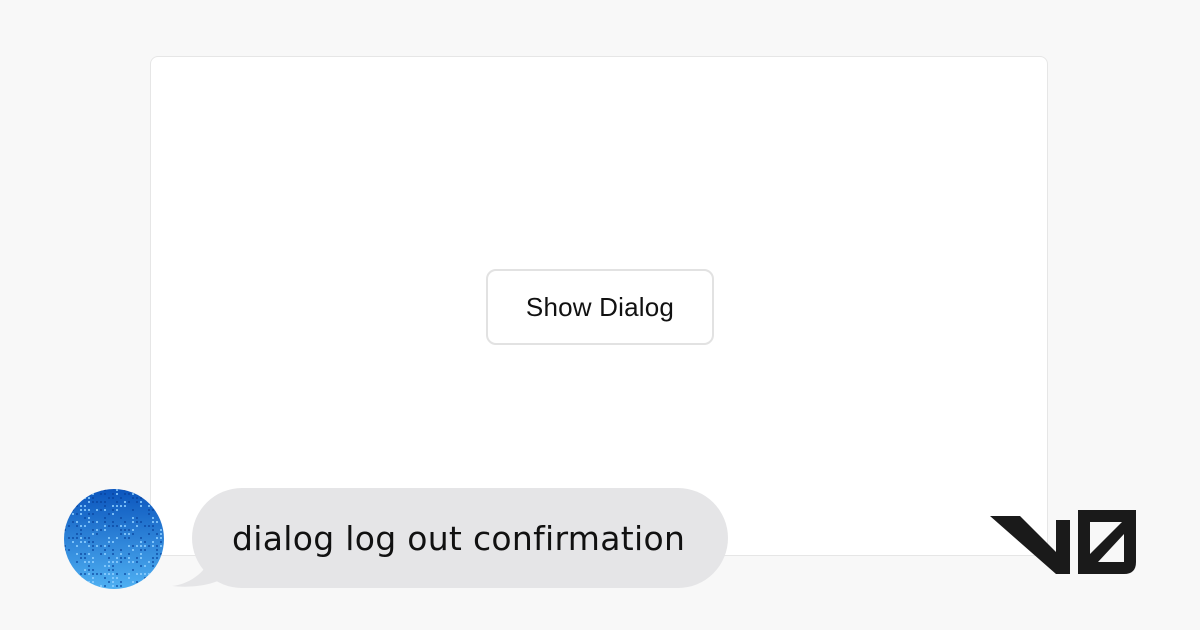 This screenshot has width=1200, height=630. I want to click on chat-prompt-text: dialog log out confirmation, so click(459, 538).